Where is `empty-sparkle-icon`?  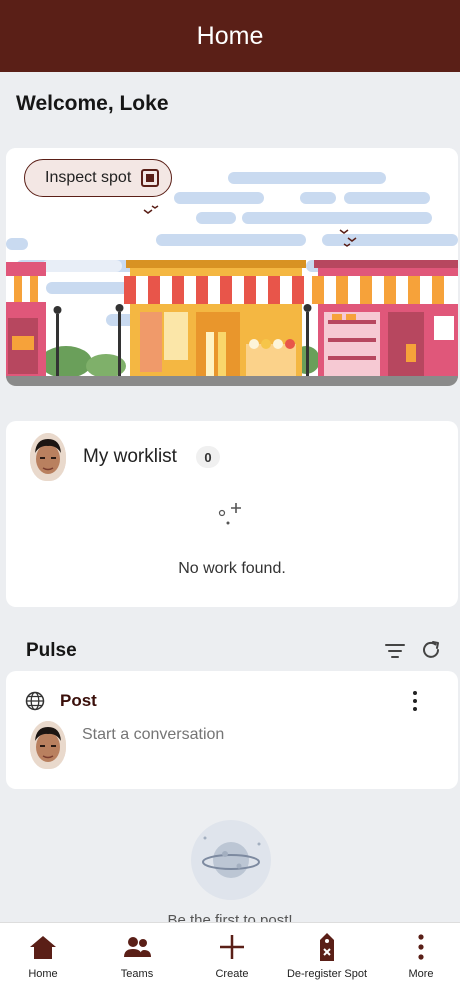
empty-sparkle-icon is located at coordinates (229, 514).